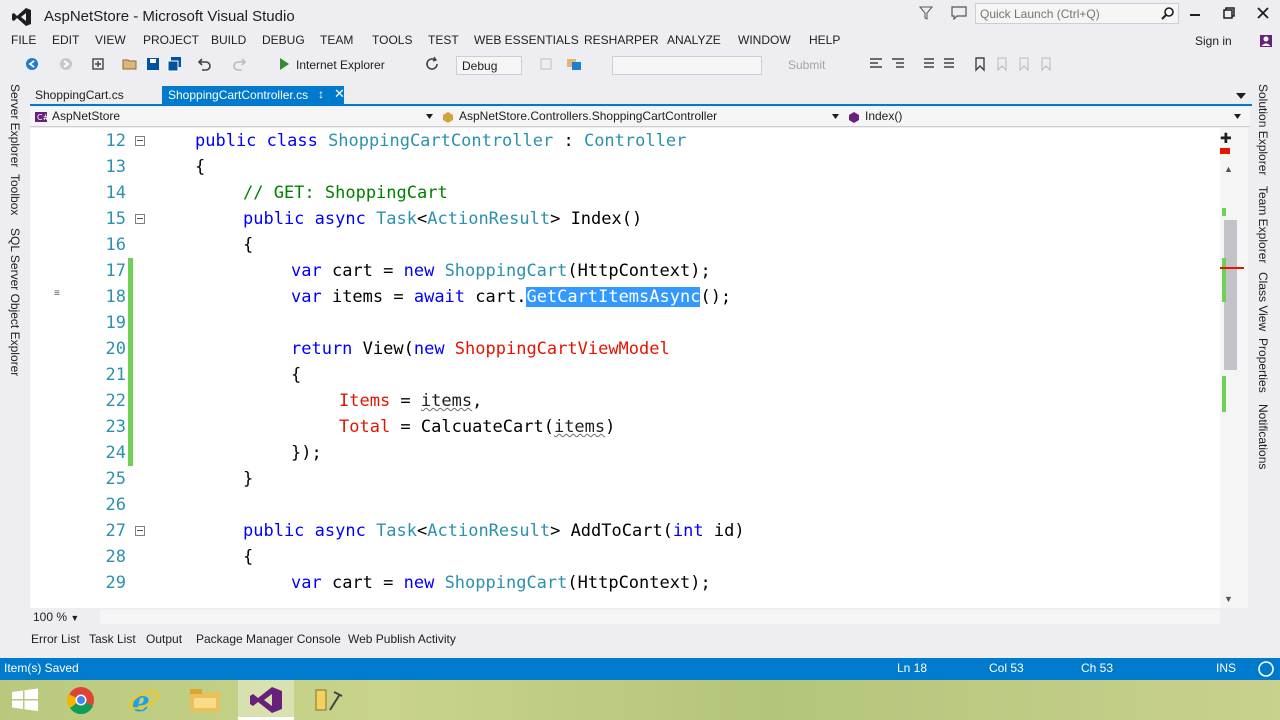  I want to click on code-text: Total = CalcuateCart(items), so click(477, 427).